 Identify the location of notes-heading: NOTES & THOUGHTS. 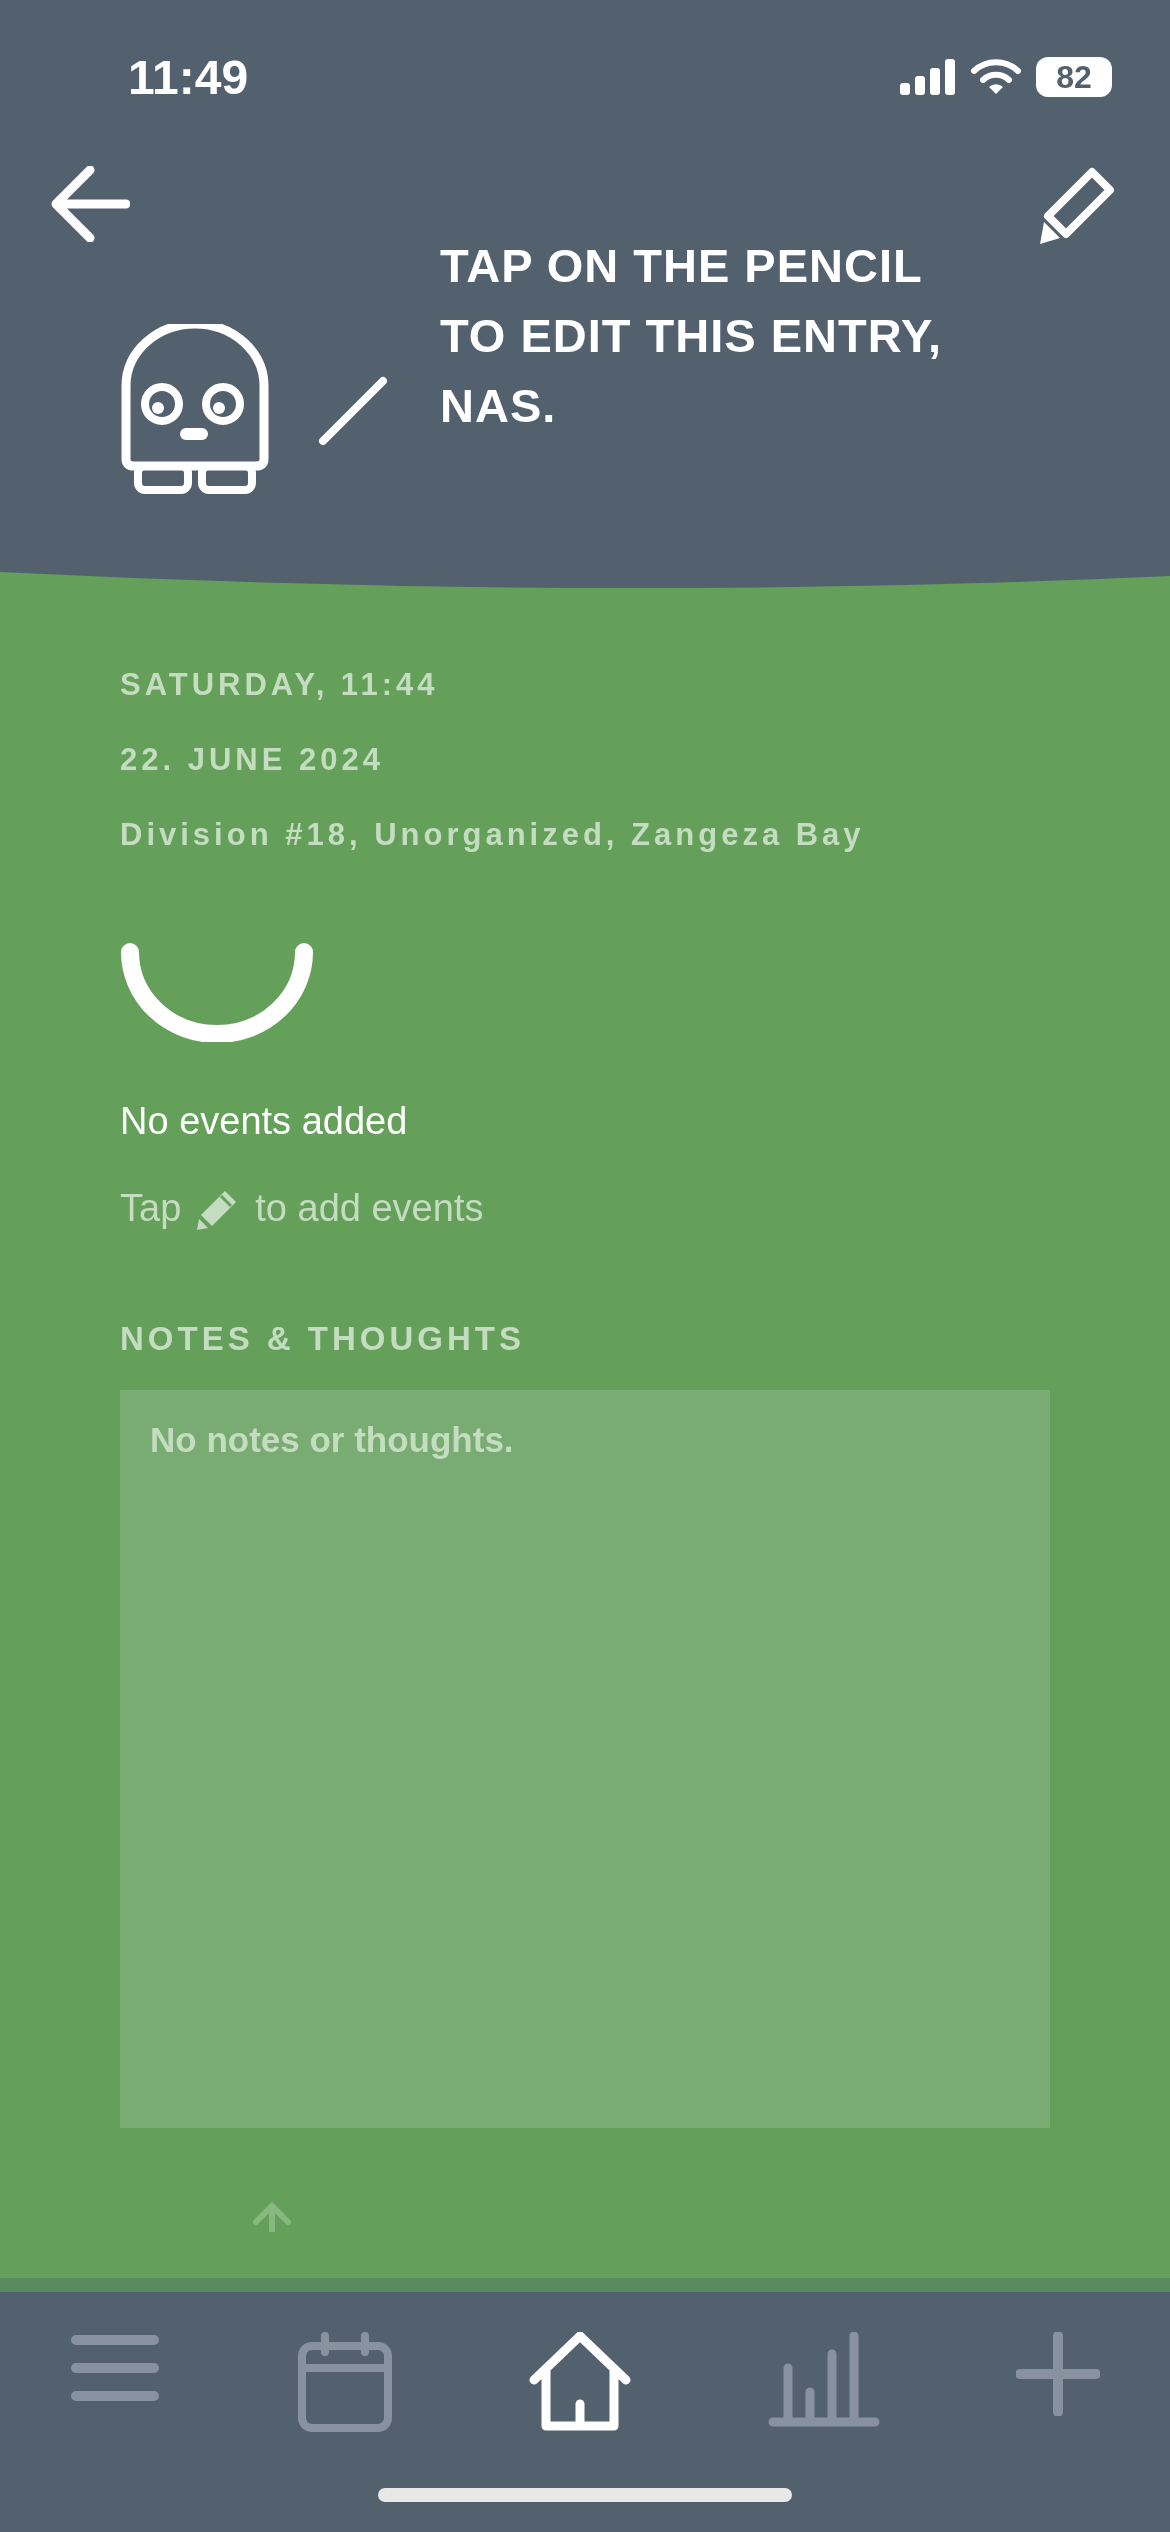
(322, 1339).